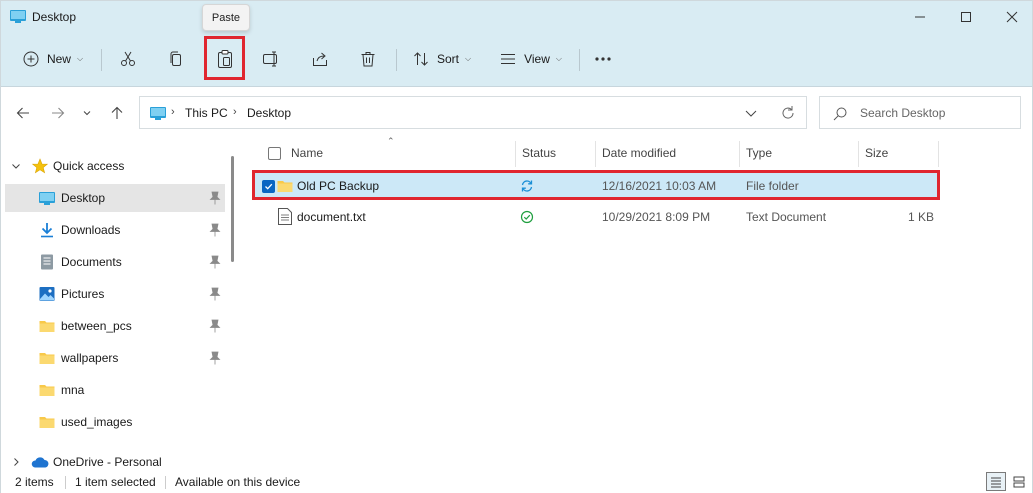  What do you see at coordinates (107, 462) in the screenshot?
I see `onedrive-label: OneDrive - Personal` at bounding box center [107, 462].